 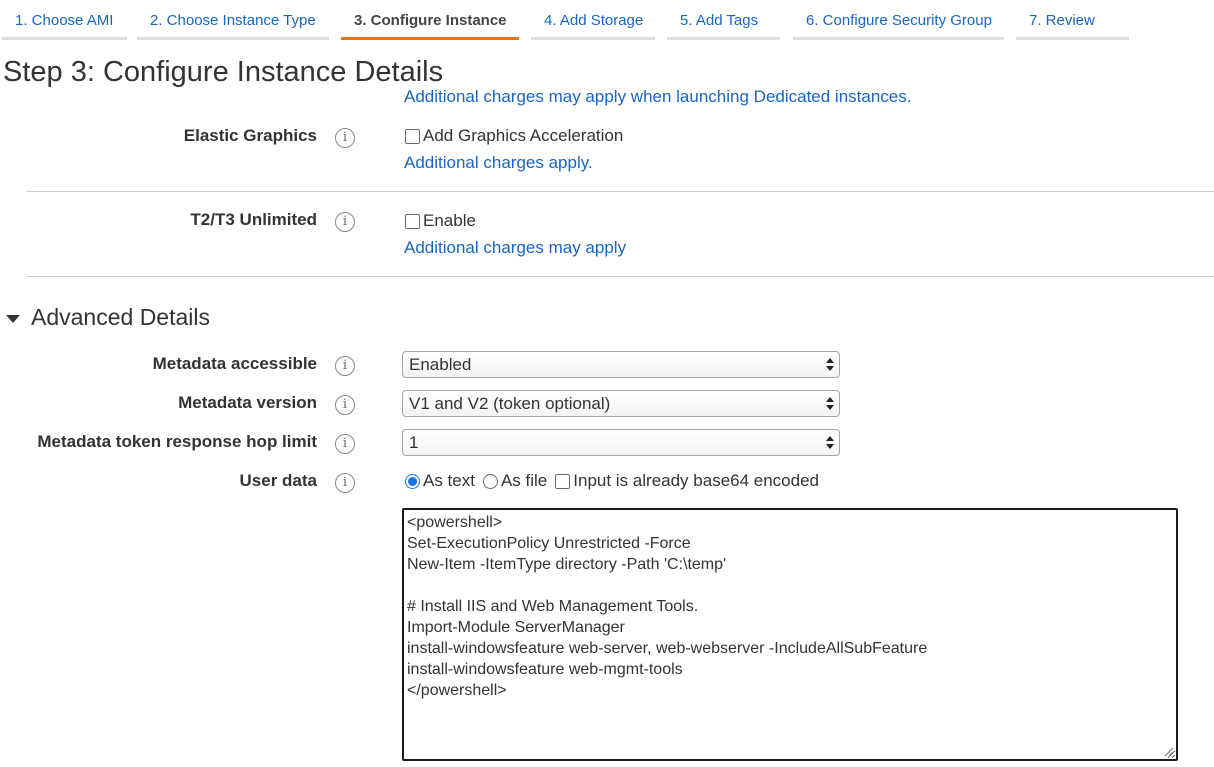 What do you see at coordinates (898, 20) in the screenshot?
I see `tab-configure-security-group: 6. Configure Security Group` at bounding box center [898, 20].